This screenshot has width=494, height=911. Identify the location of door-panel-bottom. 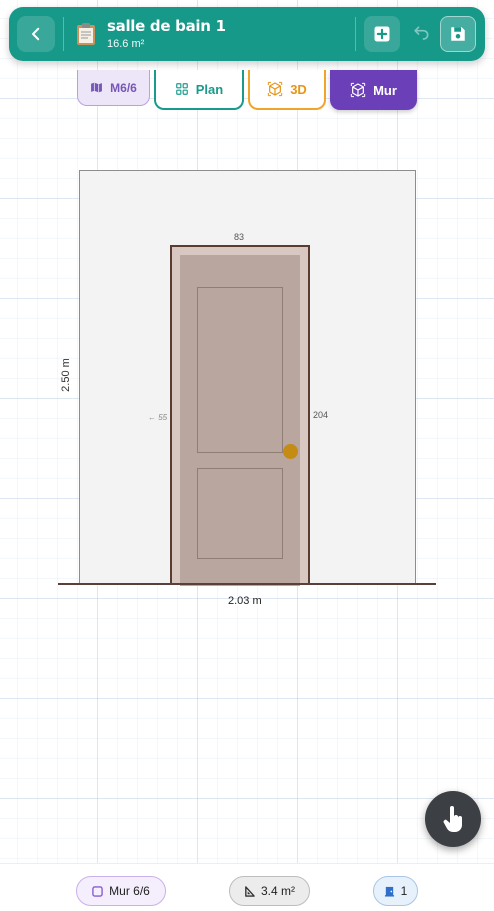
(240, 513).